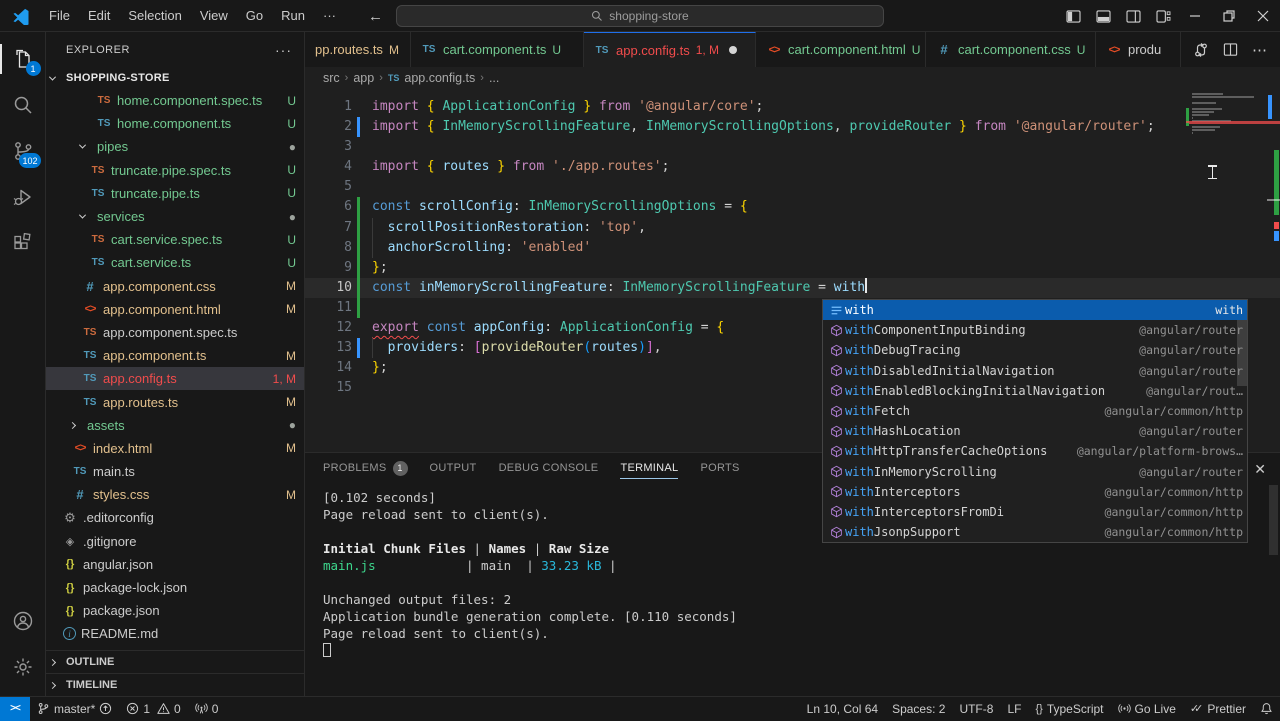  What do you see at coordinates (976, 709) in the screenshot?
I see `status-utf-8: UTF-8` at bounding box center [976, 709].